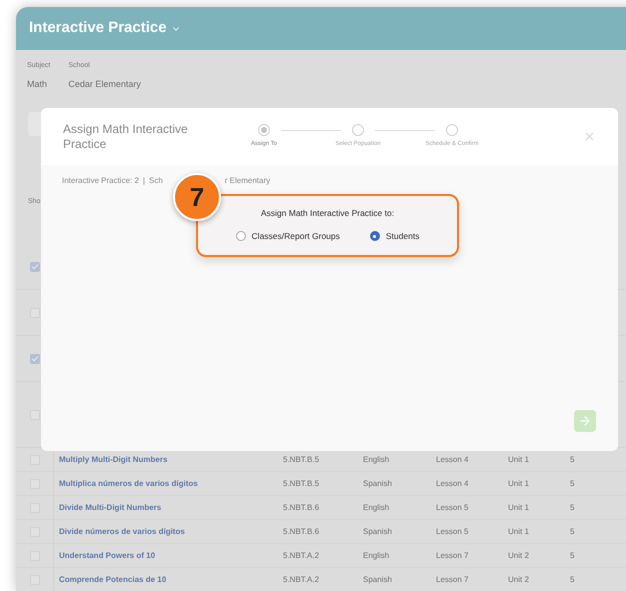 This screenshot has height=591, width=626. What do you see at coordinates (113, 459) in the screenshot?
I see `practice-link: Multiply Multi-Digit Numbers` at bounding box center [113, 459].